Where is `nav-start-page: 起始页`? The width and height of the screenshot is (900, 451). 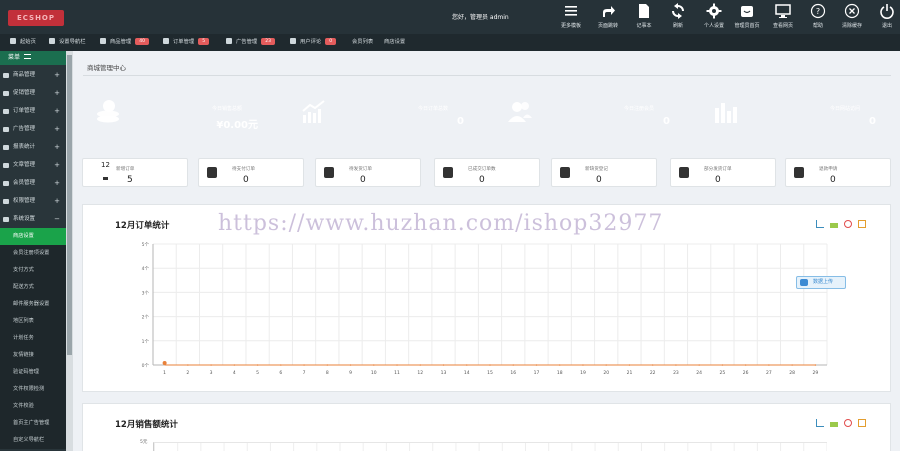 nav-start-page: 起始页 is located at coordinates (23, 42).